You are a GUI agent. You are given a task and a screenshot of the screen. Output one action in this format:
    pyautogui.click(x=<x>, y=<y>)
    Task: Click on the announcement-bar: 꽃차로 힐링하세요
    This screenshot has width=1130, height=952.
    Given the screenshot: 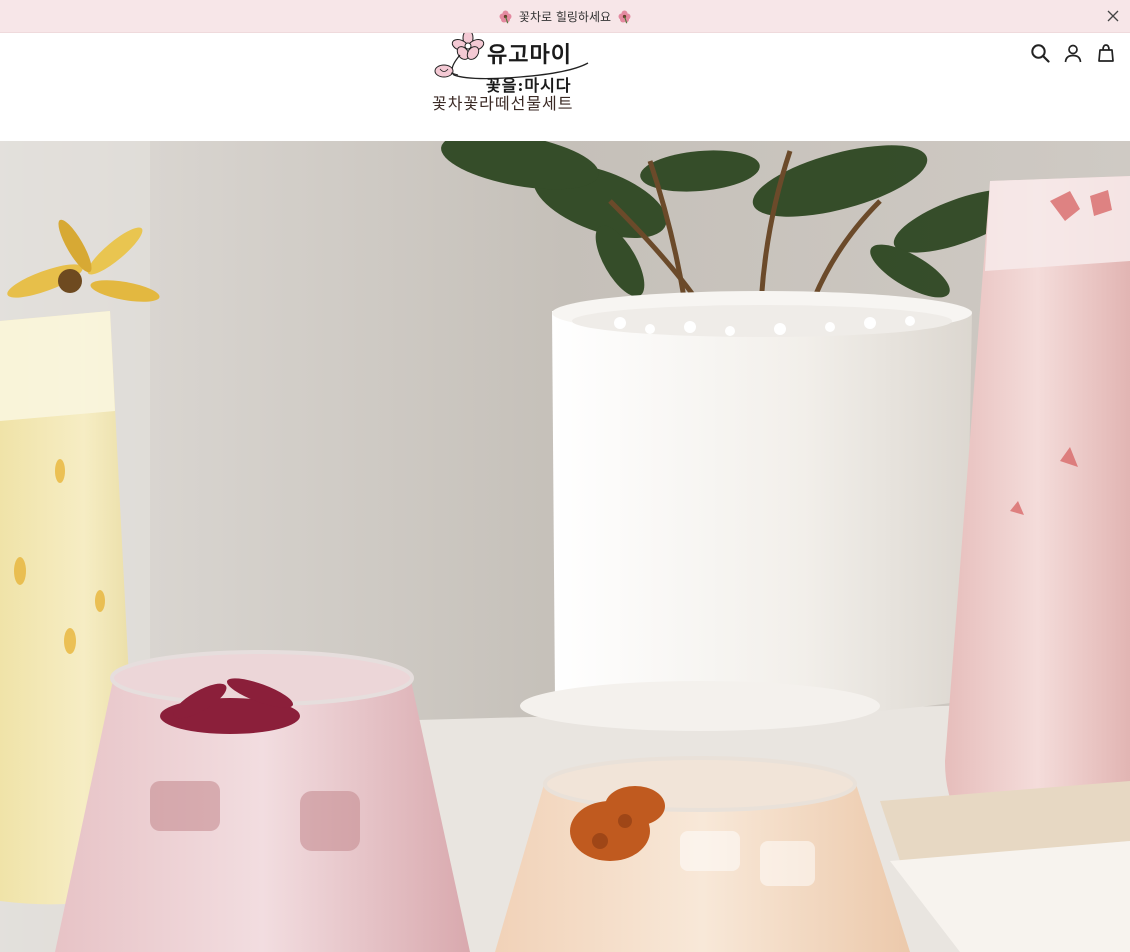 What is the action you would take?
    pyautogui.click(x=565, y=16)
    